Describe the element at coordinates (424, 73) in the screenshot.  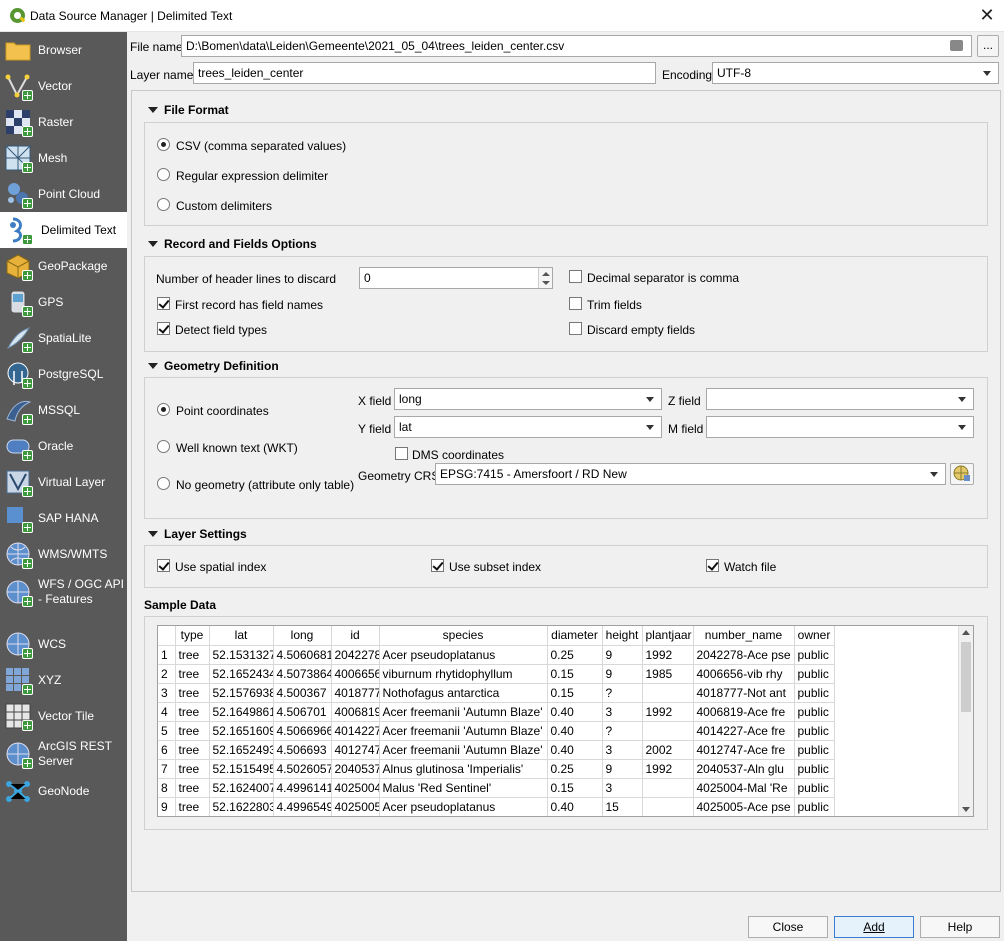
I see `layer-name-field: trees_leiden_center` at that location.